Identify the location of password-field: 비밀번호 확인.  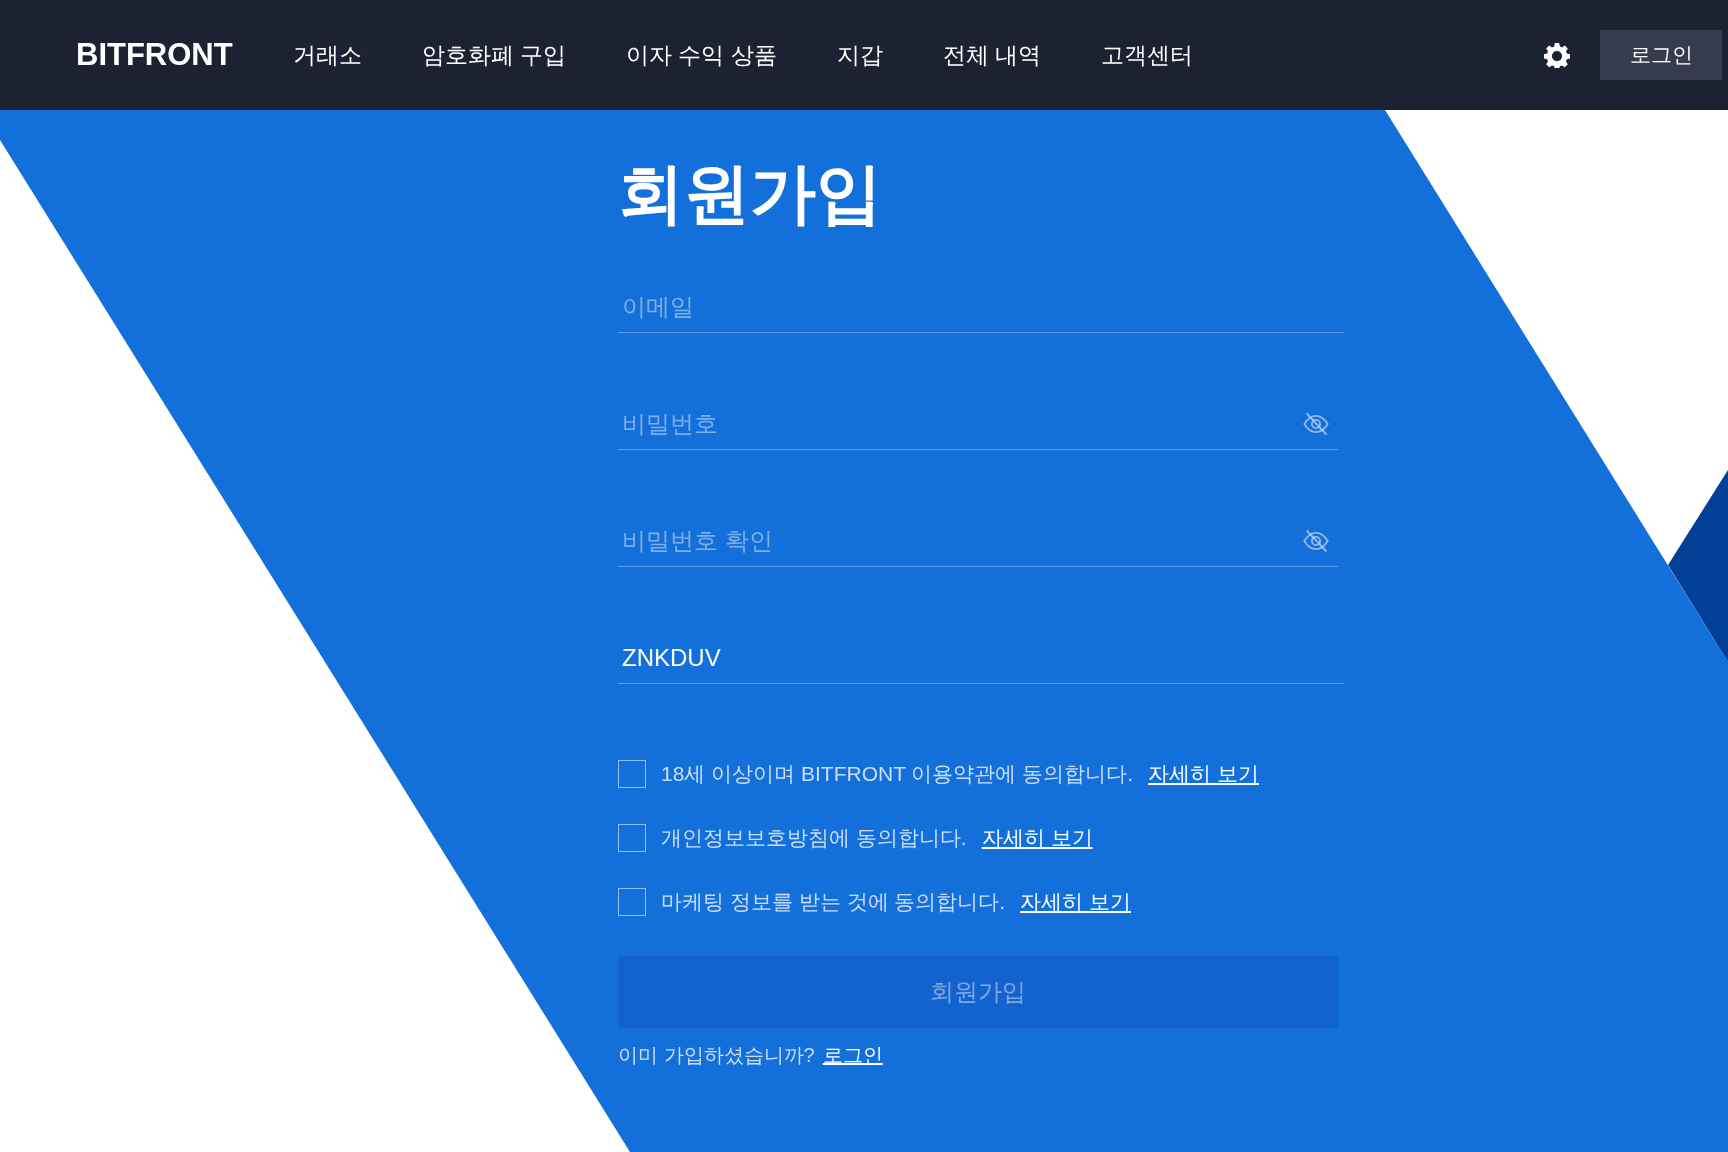
(960, 541).